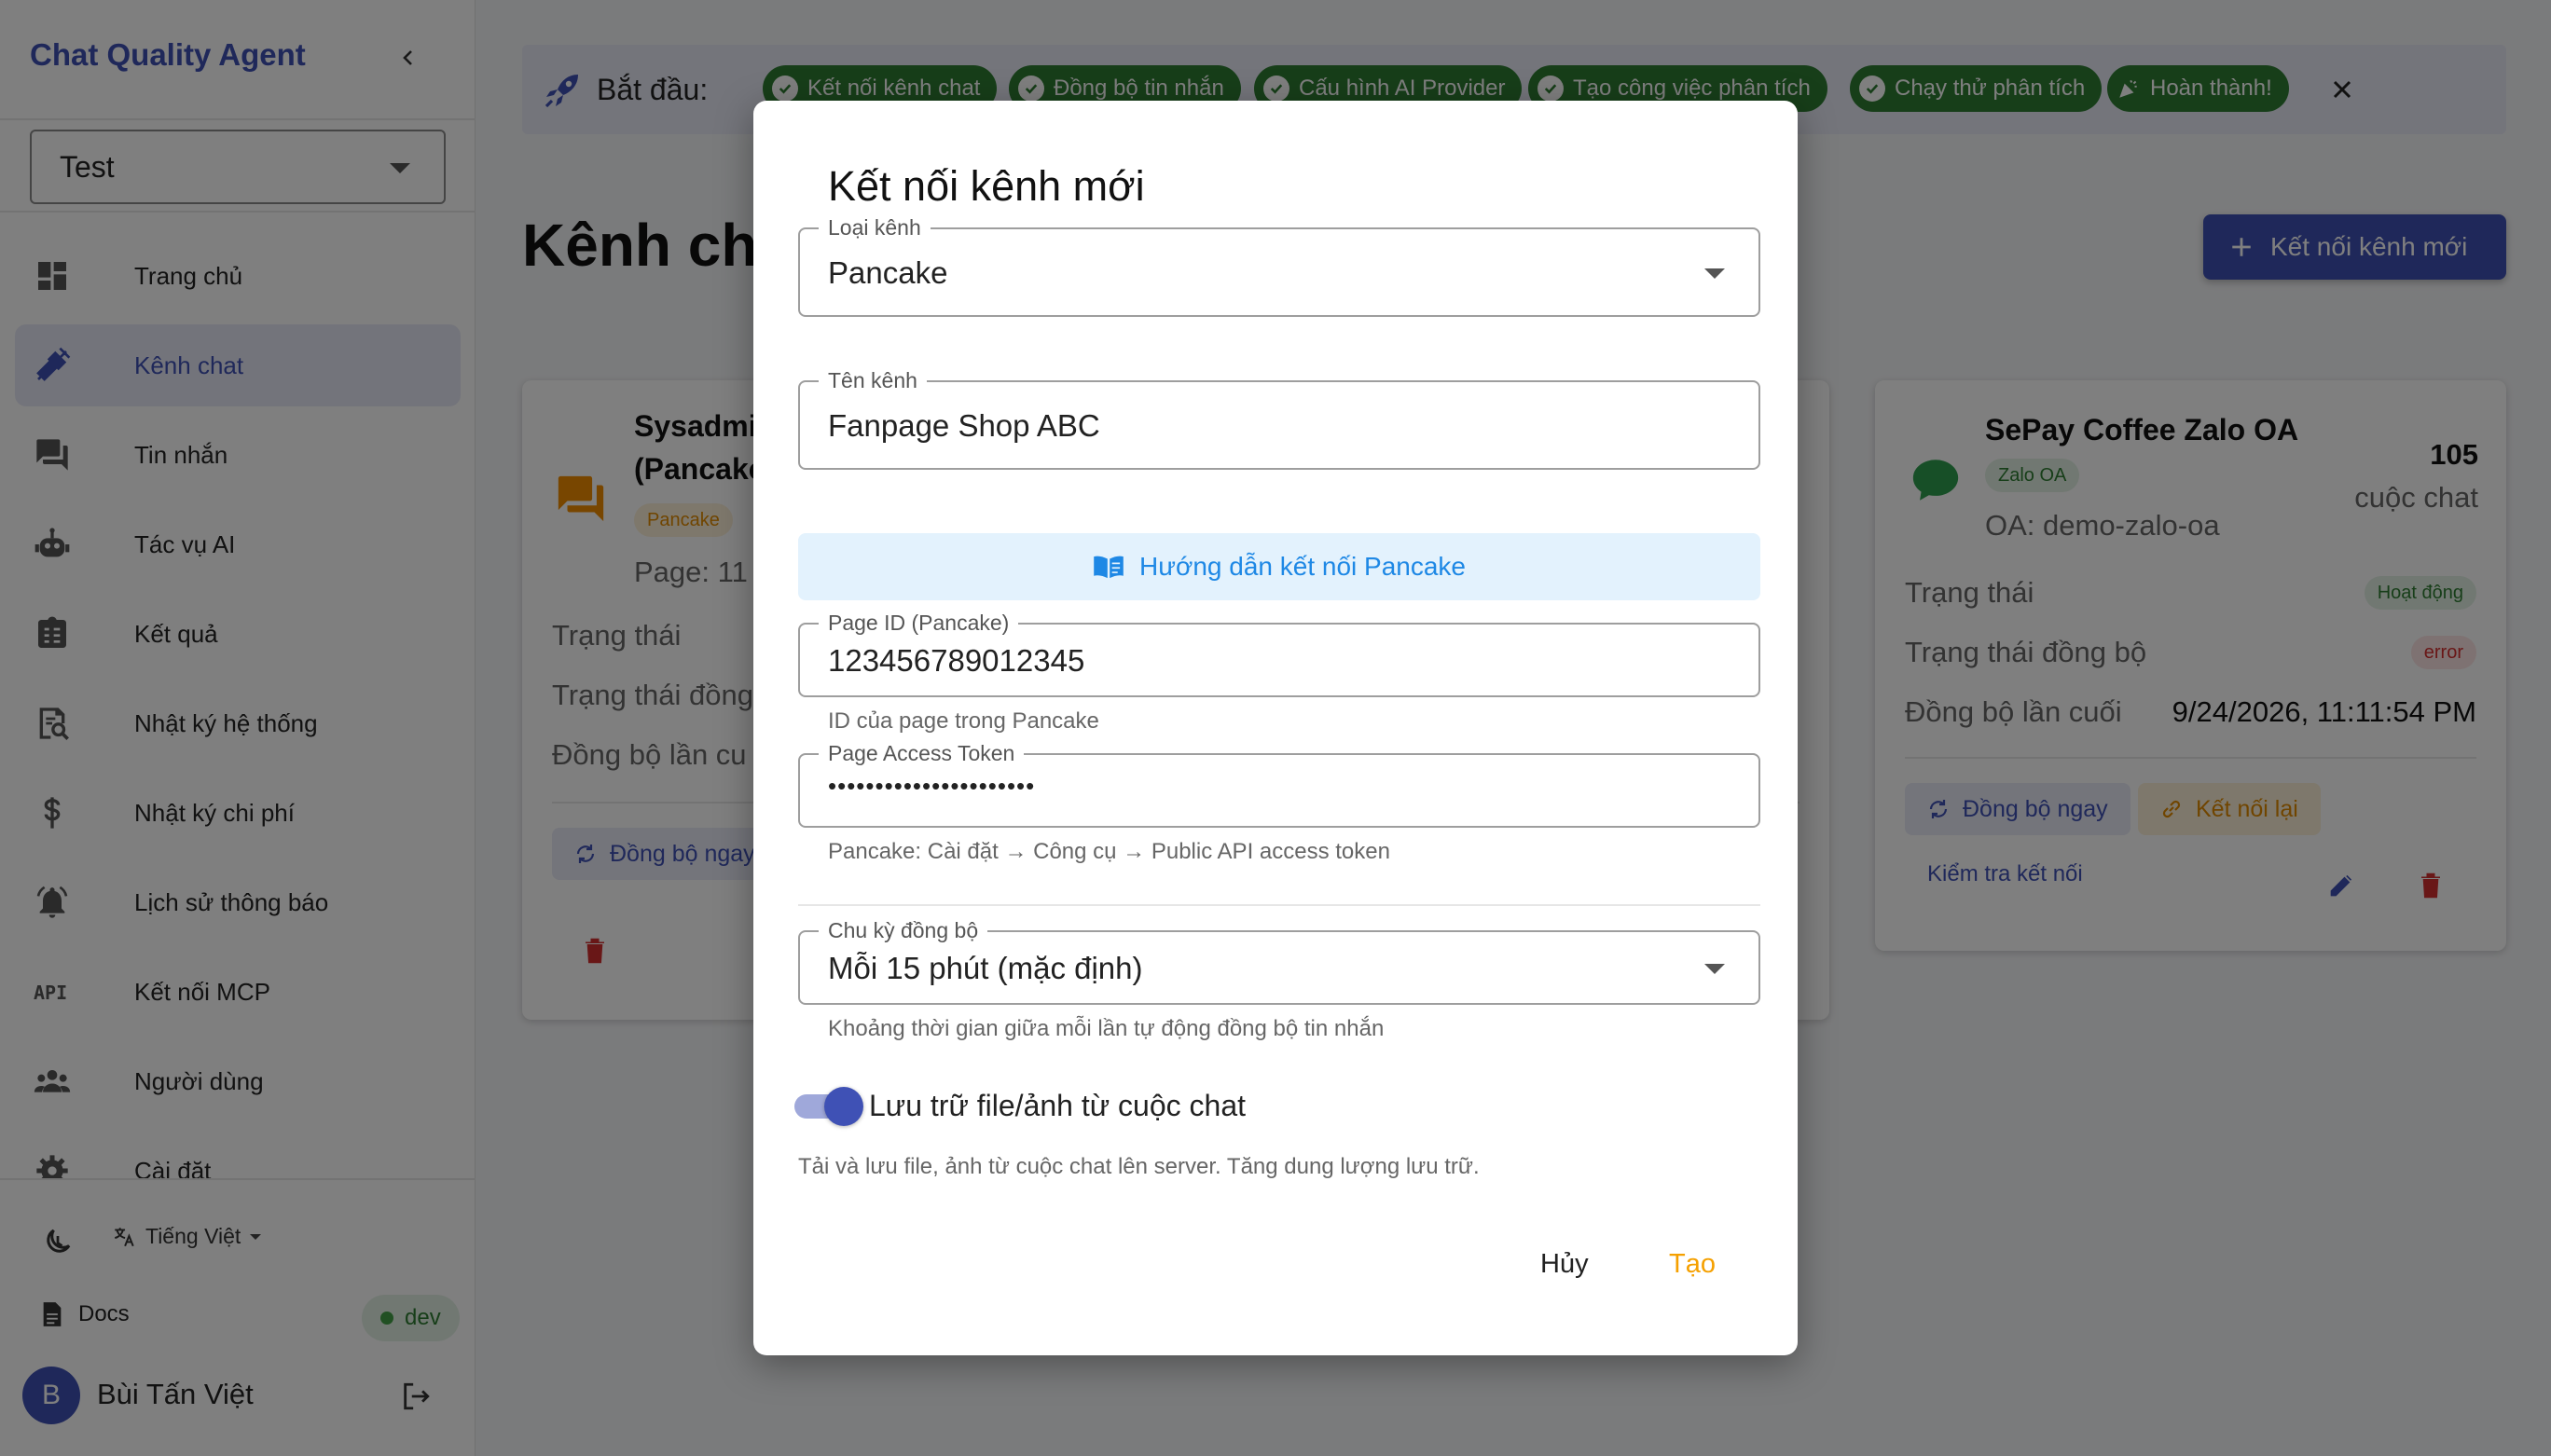 The height and width of the screenshot is (1456, 2551). I want to click on pancake-guide-button: Hướng dẫn kết nối Pancake, so click(1279, 566).